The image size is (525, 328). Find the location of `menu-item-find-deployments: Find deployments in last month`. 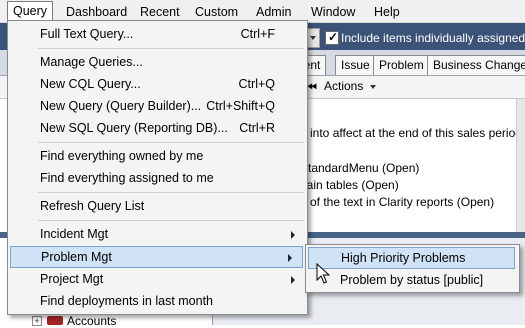

menu-item-find-deployments: Find deployments in last month is located at coordinates (157, 301).